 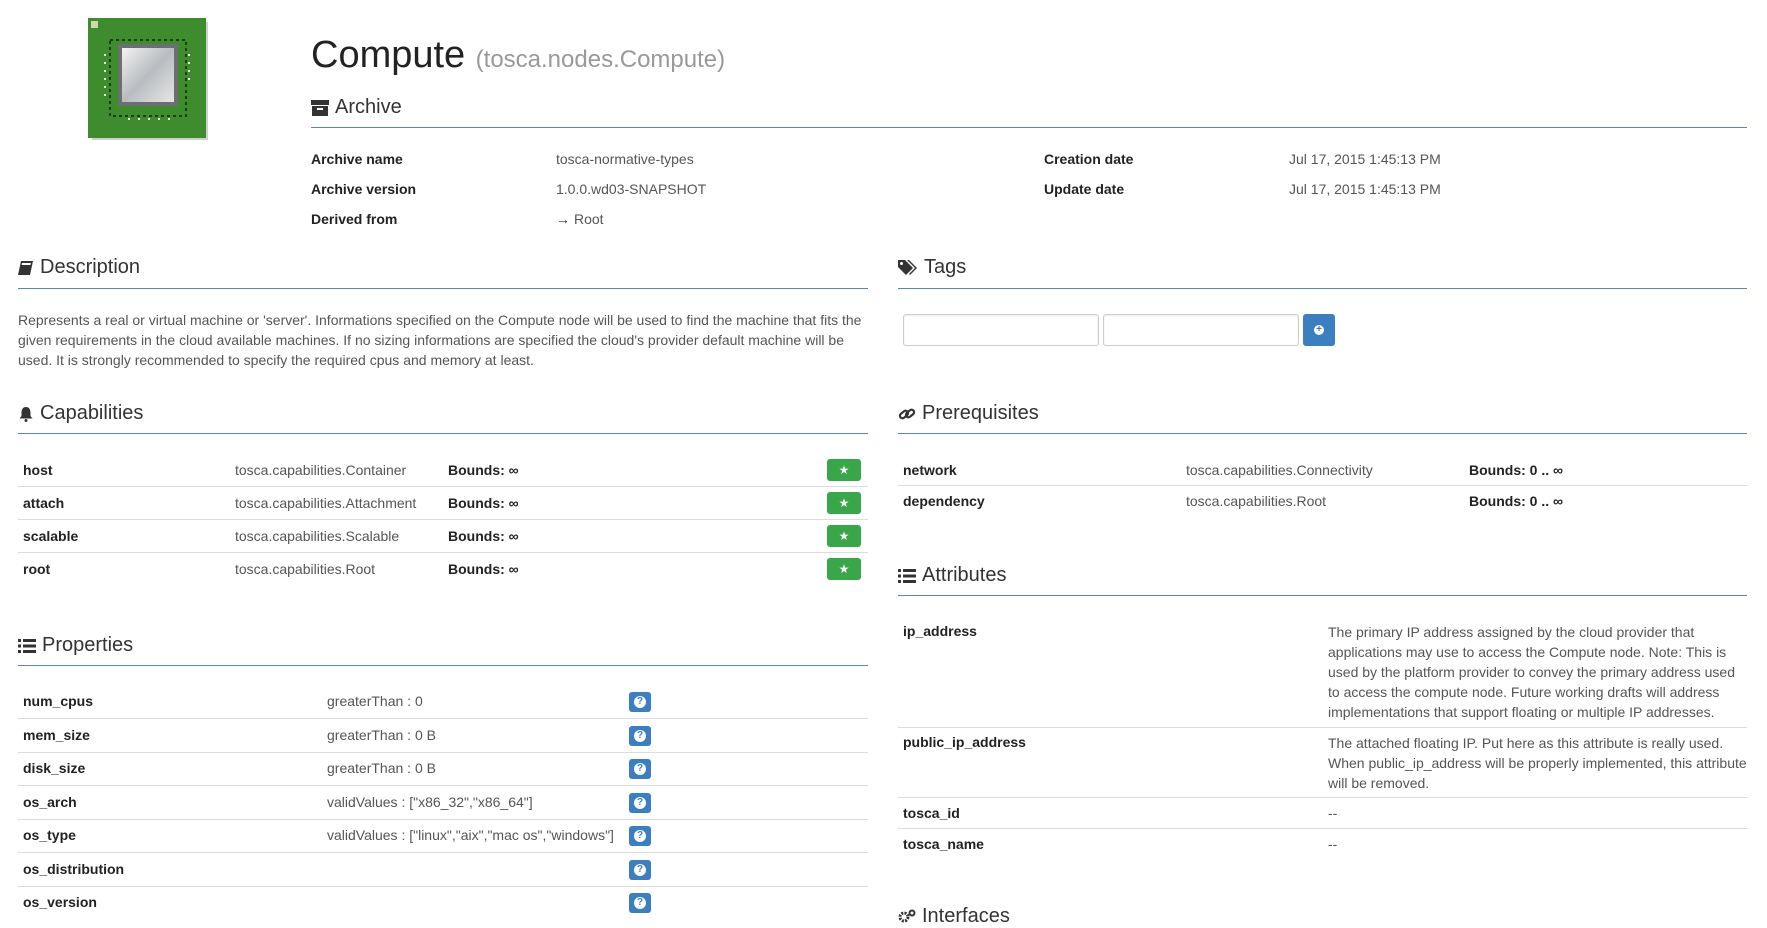 What do you see at coordinates (964, 742) in the screenshot?
I see `attribute-name: public_ip_address` at bounding box center [964, 742].